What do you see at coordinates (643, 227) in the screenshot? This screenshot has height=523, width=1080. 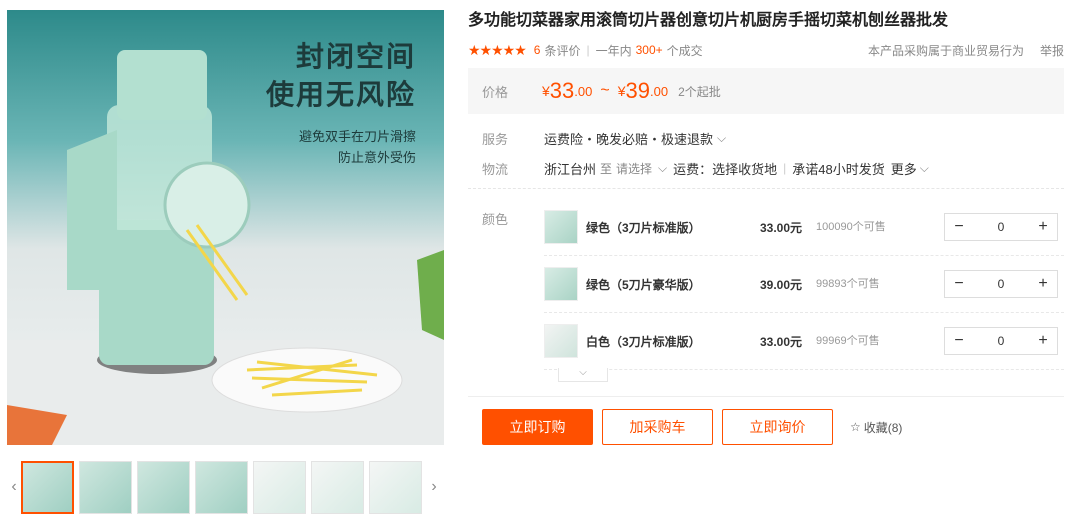 I see `variant-name: 绿色（3刀片标准版）` at bounding box center [643, 227].